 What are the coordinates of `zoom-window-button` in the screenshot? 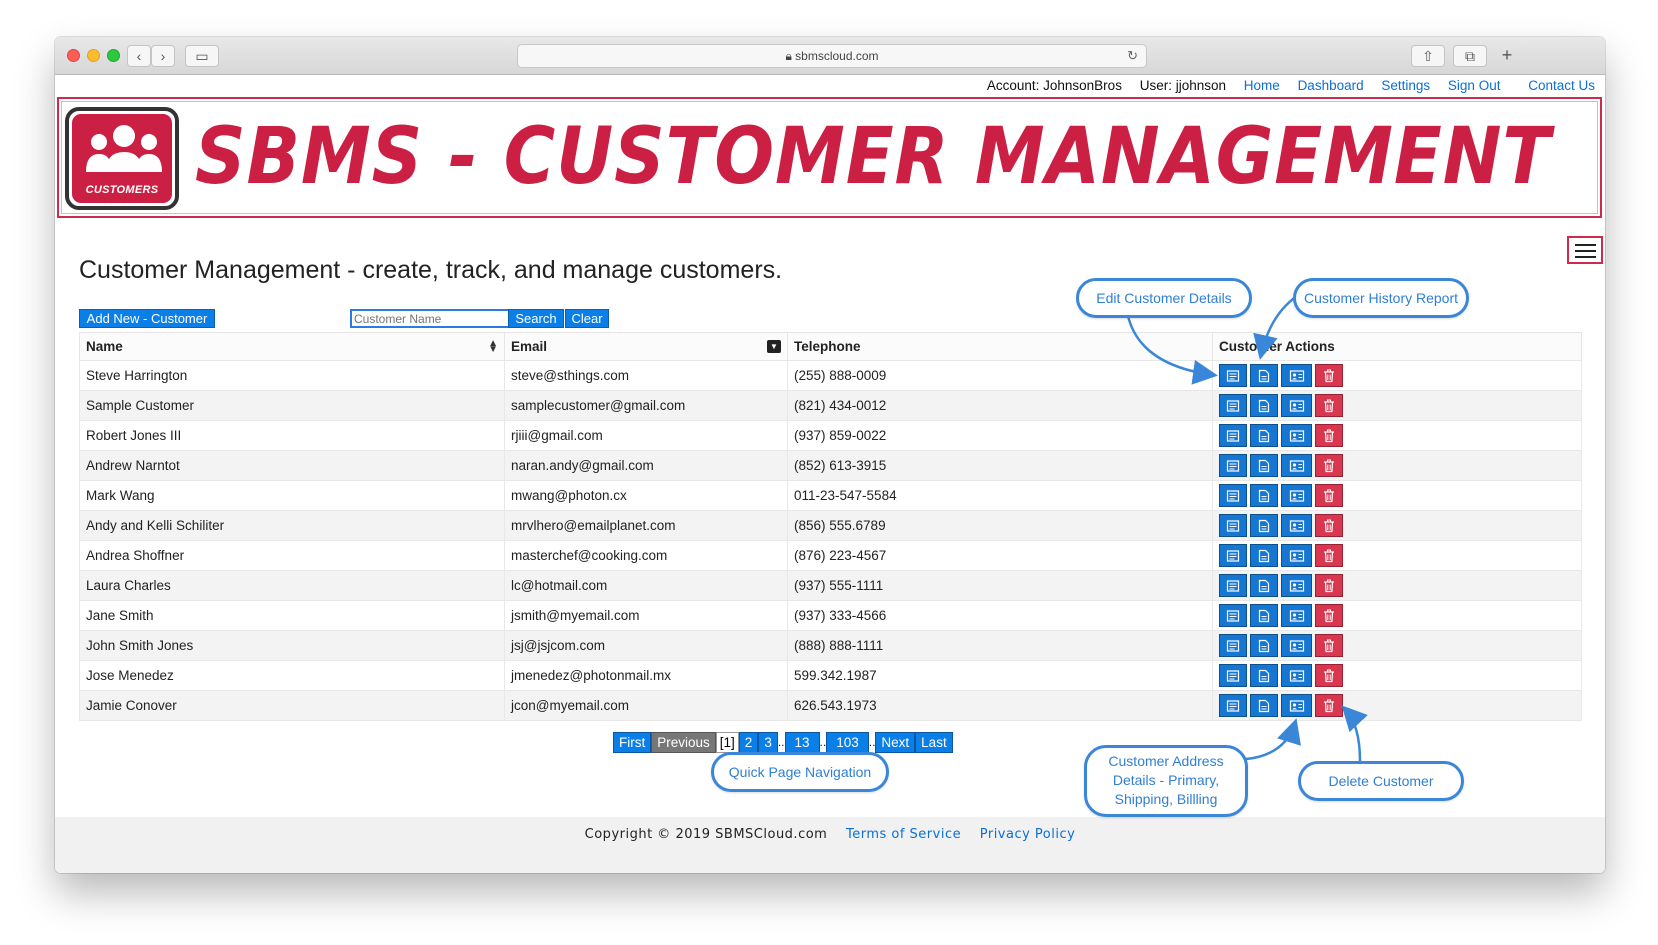 It's located at (113, 55).